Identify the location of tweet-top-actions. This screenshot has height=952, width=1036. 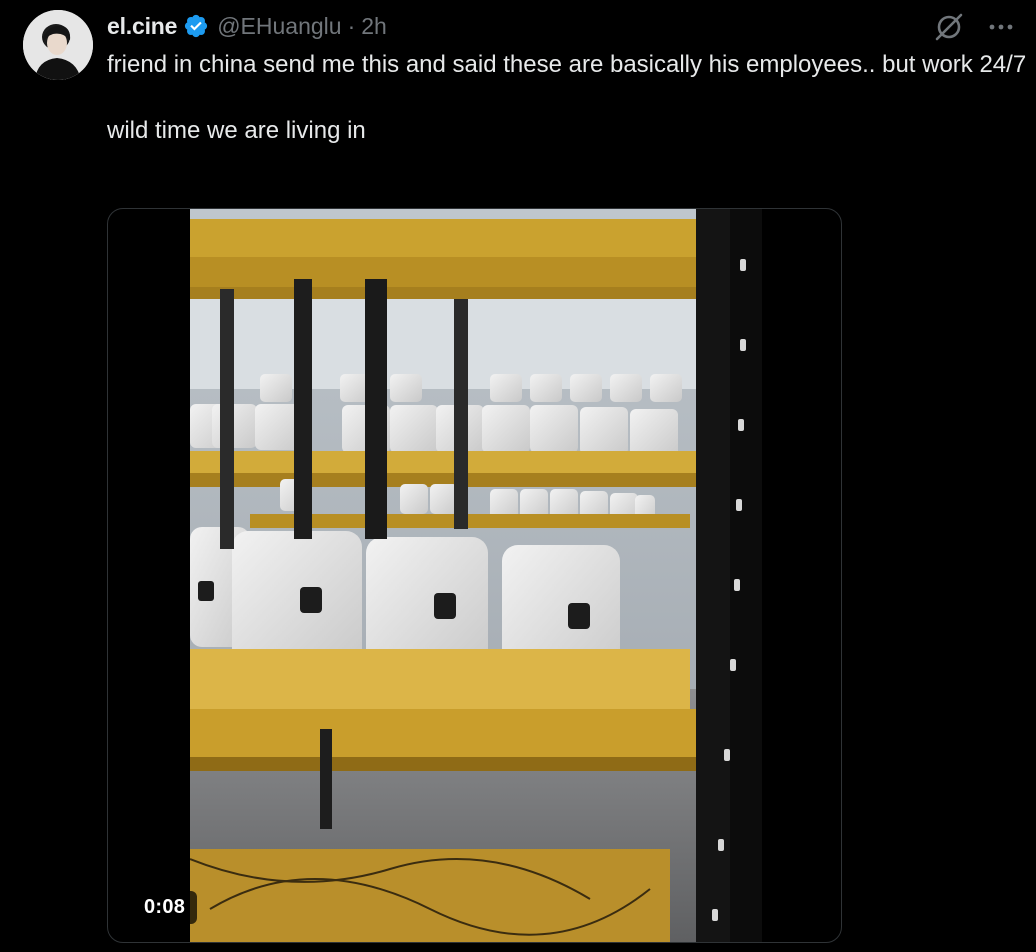
(974, 27).